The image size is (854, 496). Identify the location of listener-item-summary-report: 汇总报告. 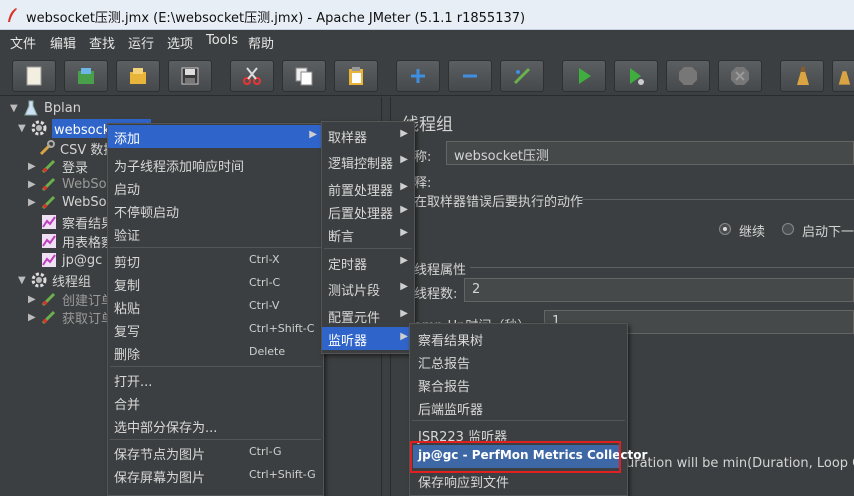
(518, 361).